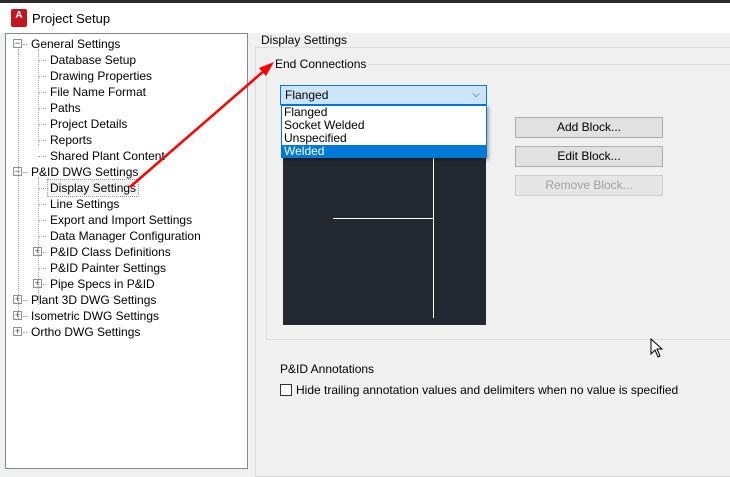 The height and width of the screenshot is (477, 730). Describe the element at coordinates (365, 16) in the screenshot. I see `title-bar: A Project Setup` at that location.